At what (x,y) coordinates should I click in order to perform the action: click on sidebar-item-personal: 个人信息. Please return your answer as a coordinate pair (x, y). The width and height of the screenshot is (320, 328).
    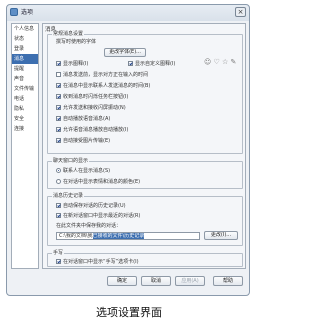
    Looking at the image, I should click on (25, 29).